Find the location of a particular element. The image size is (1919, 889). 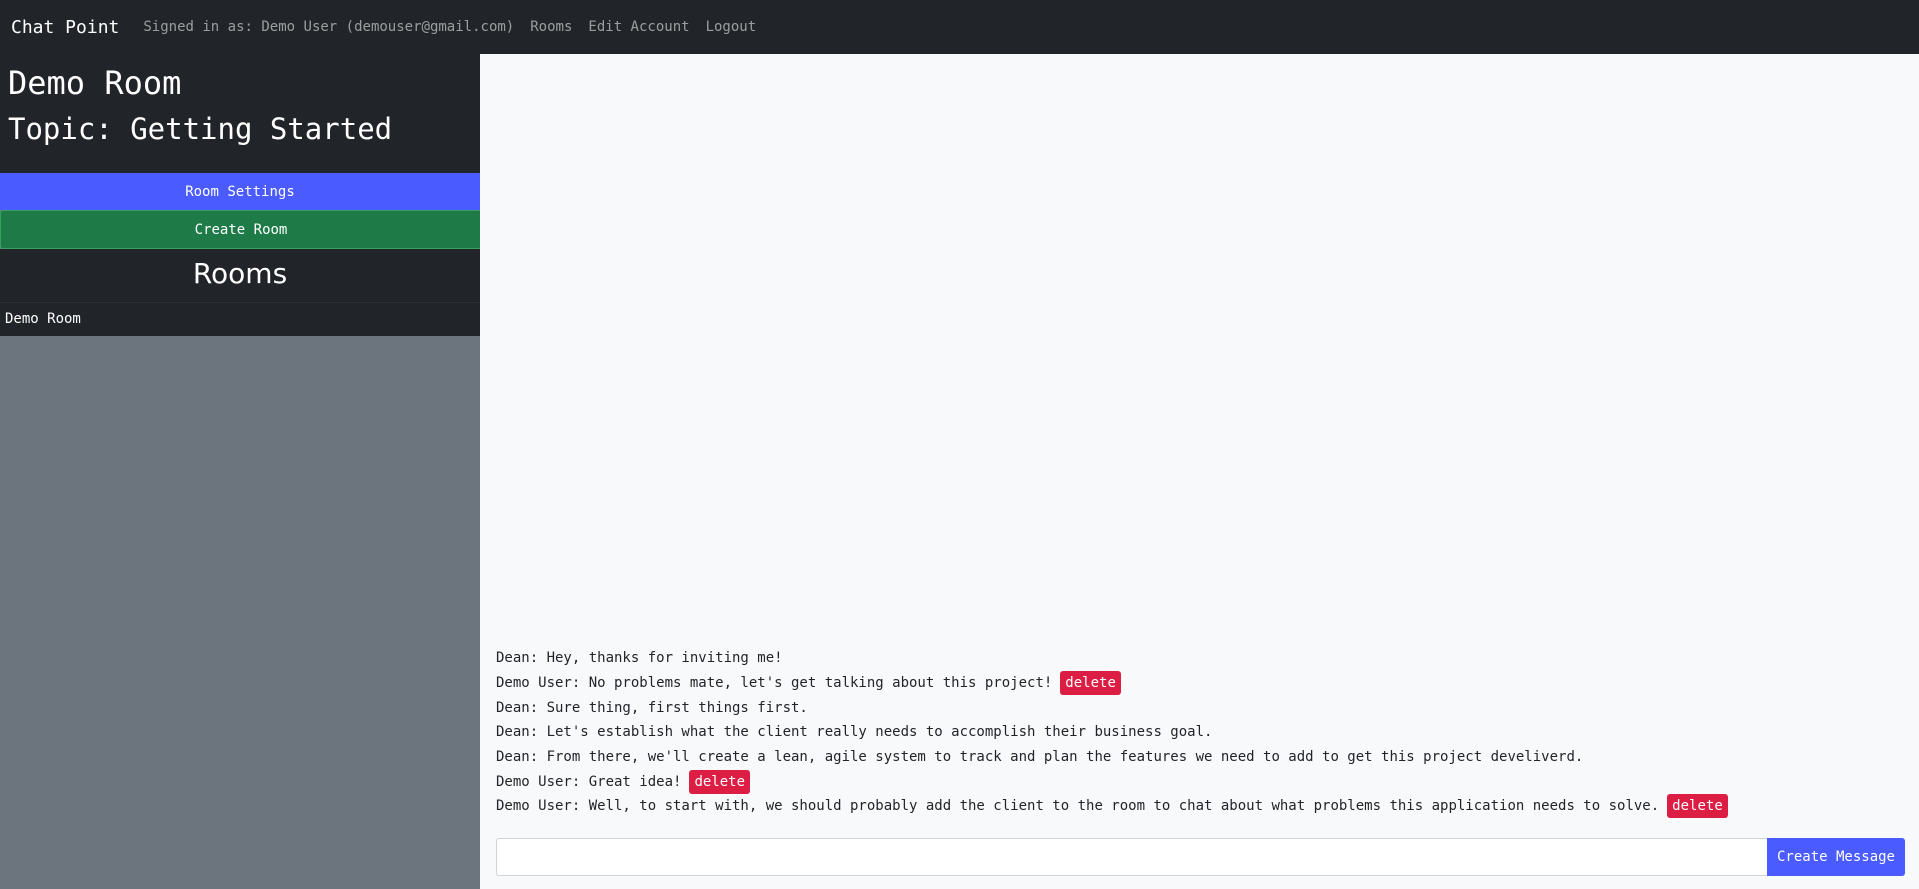

nav-link-edit-account: Edit Account is located at coordinates (638, 27).